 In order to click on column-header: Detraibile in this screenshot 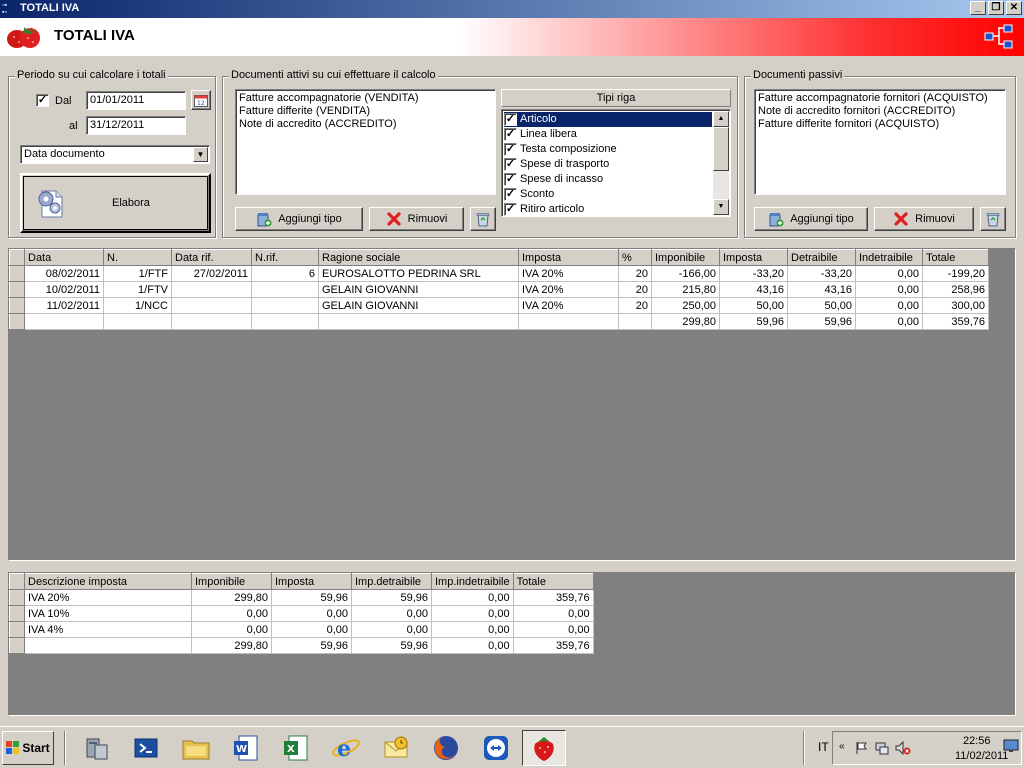, I will do `click(821, 257)`.